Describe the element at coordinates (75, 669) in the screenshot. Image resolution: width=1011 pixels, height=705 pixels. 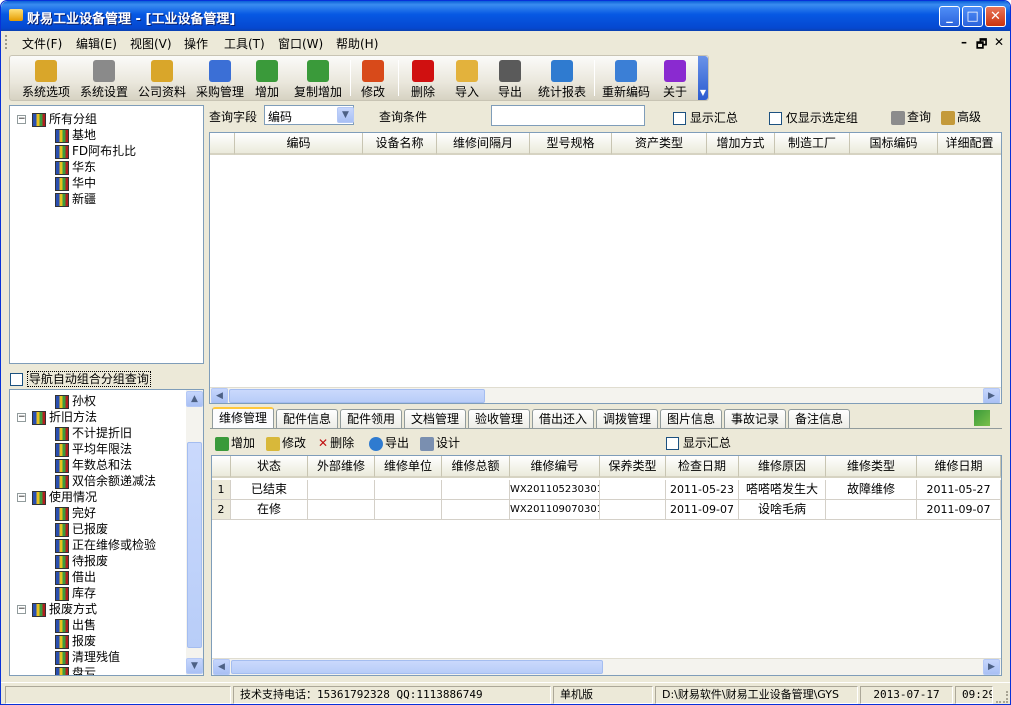
I see `tree-node-item: 盘亏` at that location.